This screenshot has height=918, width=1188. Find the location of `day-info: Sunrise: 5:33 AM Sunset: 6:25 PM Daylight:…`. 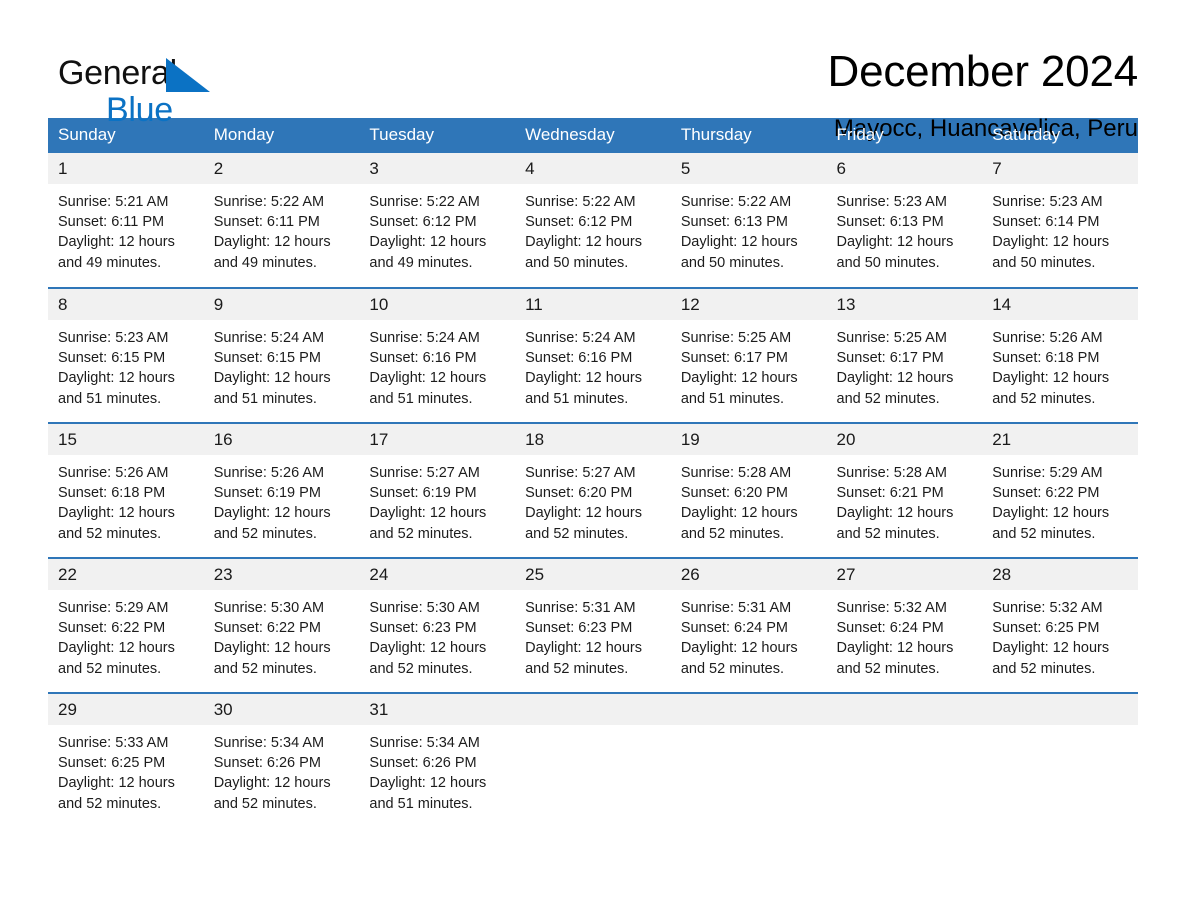

day-info: Sunrise: 5:33 AM Sunset: 6:25 PM Daylight:… is located at coordinates (126, 769).